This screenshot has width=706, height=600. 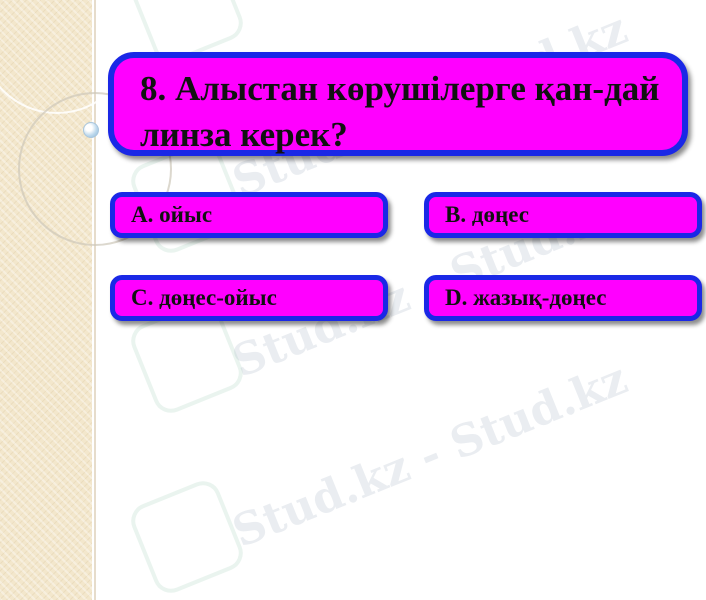 What do you see at coordinates (91, 130) in the screenshot?
I see `decorative-bubble-icon` at bounding box center [91, 130].